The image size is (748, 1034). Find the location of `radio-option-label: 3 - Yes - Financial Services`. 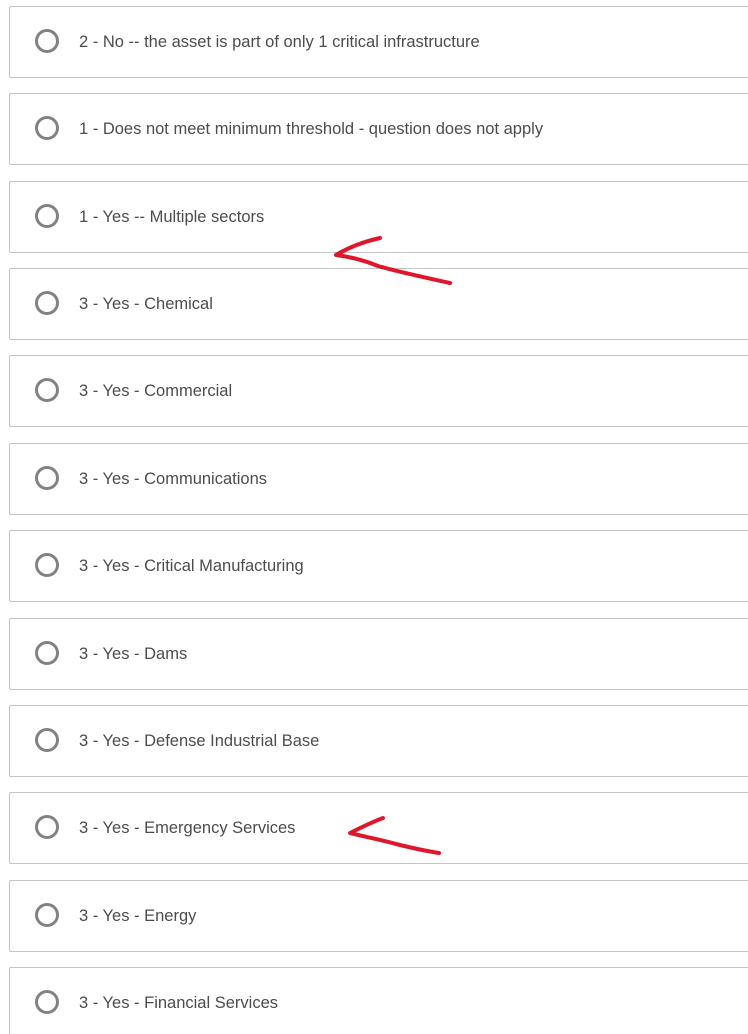

radio-option-label: 3 - Yes - Financial Services is located at coordinates (179, 1003).